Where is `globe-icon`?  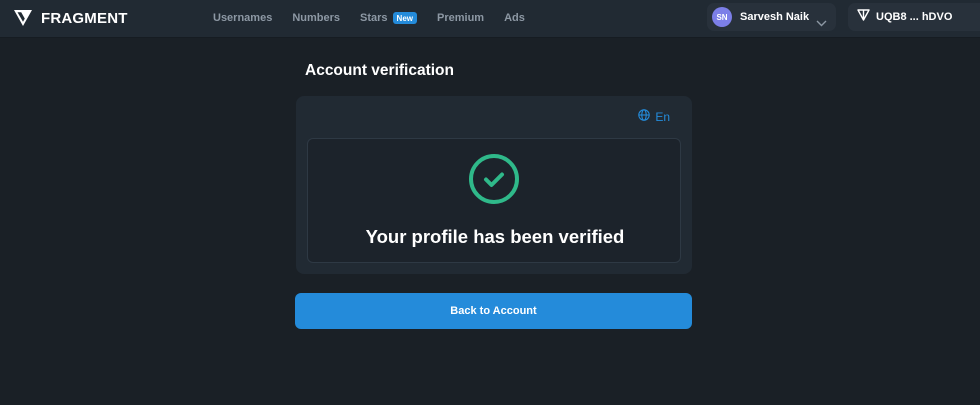 globe-icon is located at coordinates (644, 116).